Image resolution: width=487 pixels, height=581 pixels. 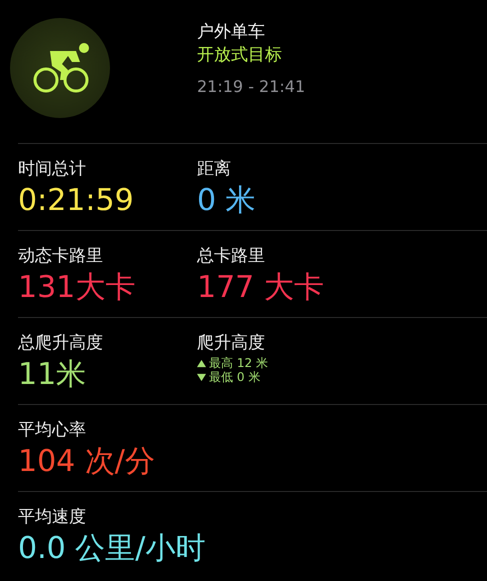 I want to click on metric-value: 104 次/分, so click(x=86, y=462).